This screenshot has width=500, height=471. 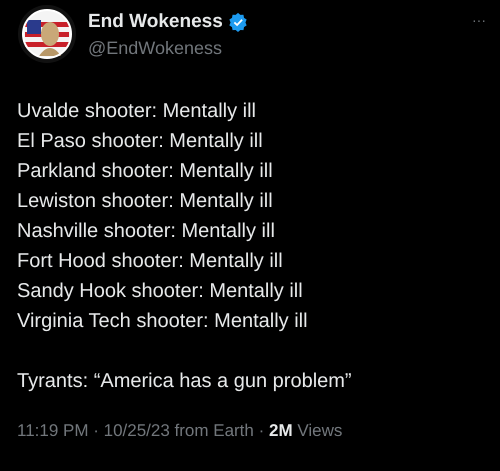 What do you see at coordinates (185, 381) in the screenshot?
I see `tweet-text-line: Tyrants: “America has a gun problem”` at bounding box center [185, 381].